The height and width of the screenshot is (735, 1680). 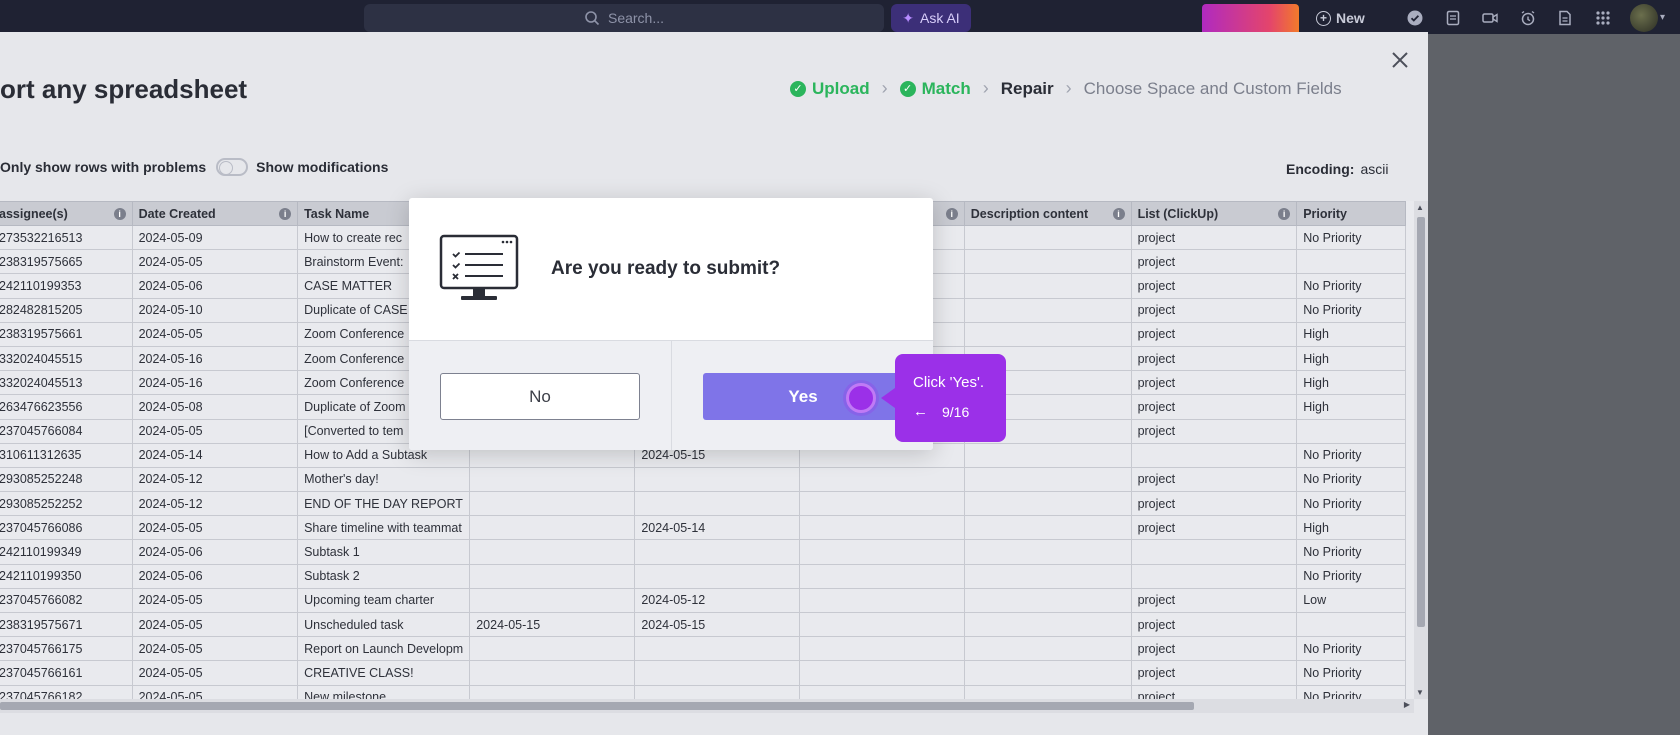 I want to click on table-cell: New milestone, so click(x=384, y=691).